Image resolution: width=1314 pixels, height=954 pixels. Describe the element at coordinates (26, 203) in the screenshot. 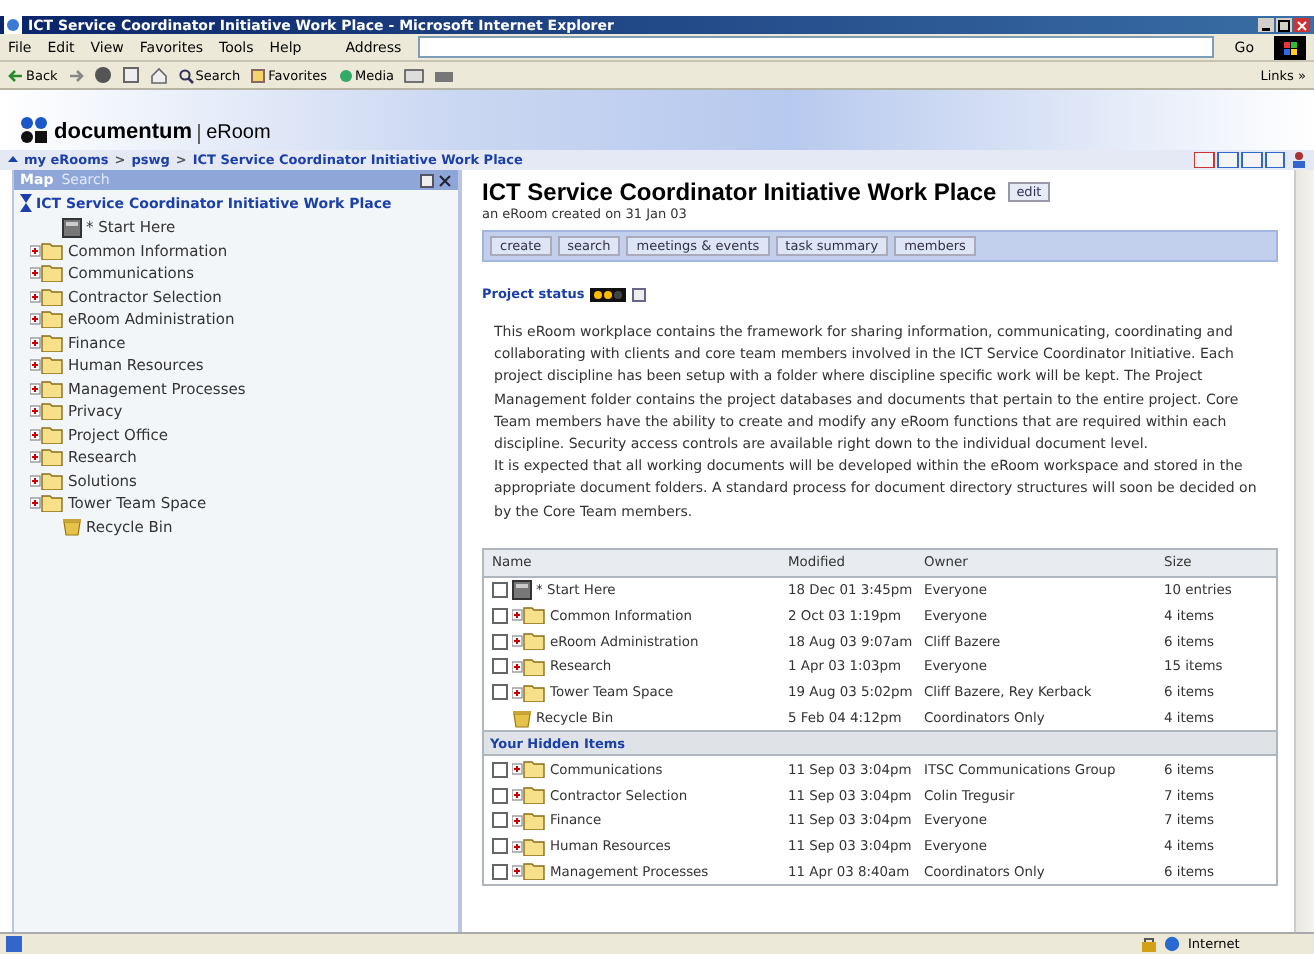

I see `room-icon` at that location.